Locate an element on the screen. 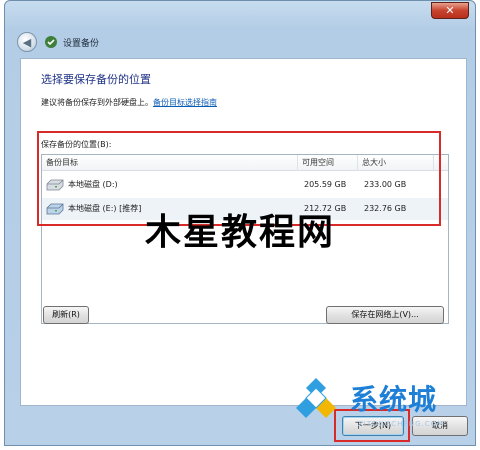 The width and height of the screenshot is (480, 450). window-close-button: ✕ is located at coordinates (450, 10).